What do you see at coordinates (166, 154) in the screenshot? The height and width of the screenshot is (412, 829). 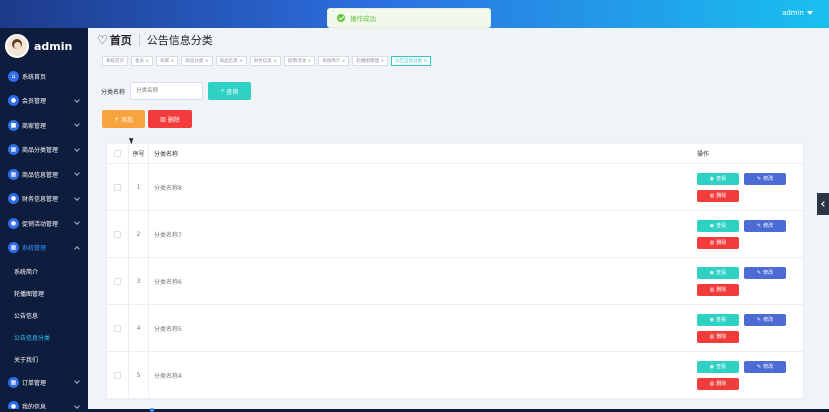 I see `header-name: 分类名称` at bounding box center [166, 154].